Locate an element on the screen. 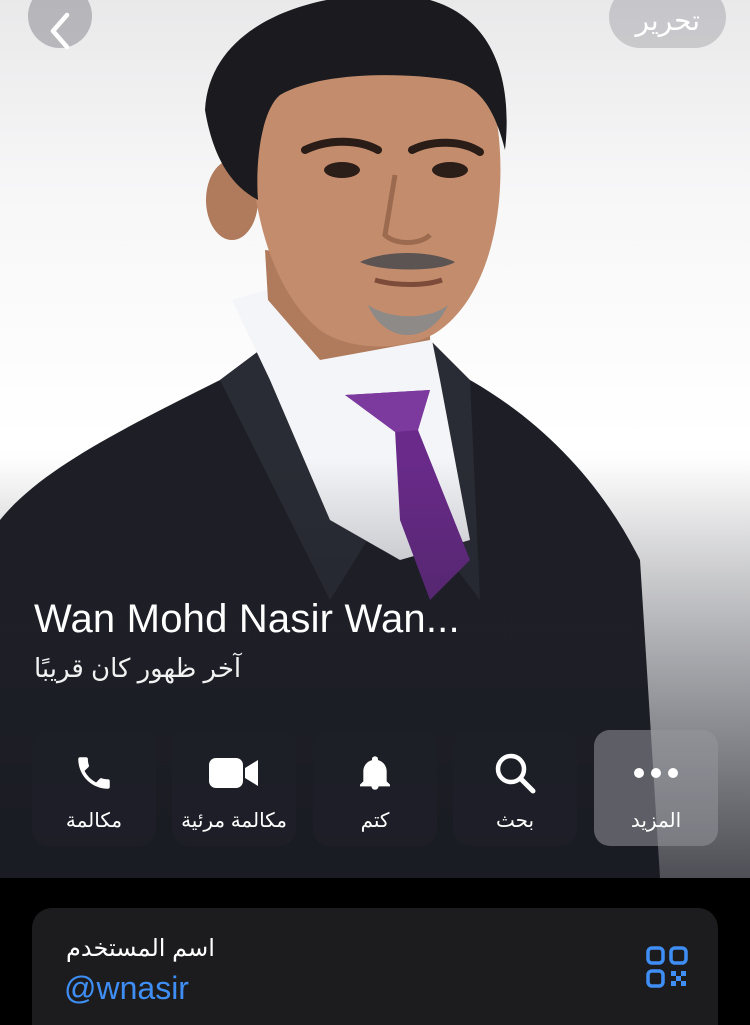 This screenshot has width=750, height=1025. username-value: @wnasir is located at coordinates (126, 988).